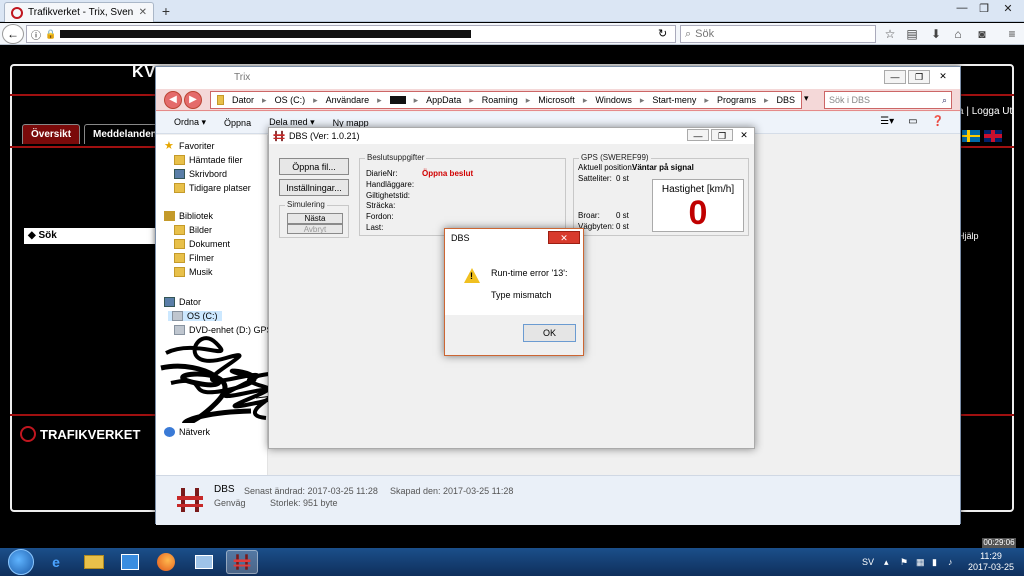 The width and height of the screenshot is (1024, 576). What do you see at coordinates (169, 216) in the screenshot?
I see `library-icon` at bounding box center [169, 216].